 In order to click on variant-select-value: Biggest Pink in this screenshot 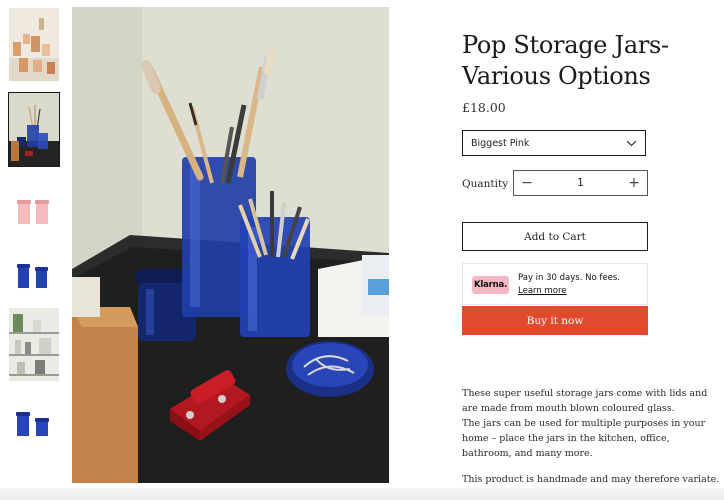, I will do `click(500, 143)`.